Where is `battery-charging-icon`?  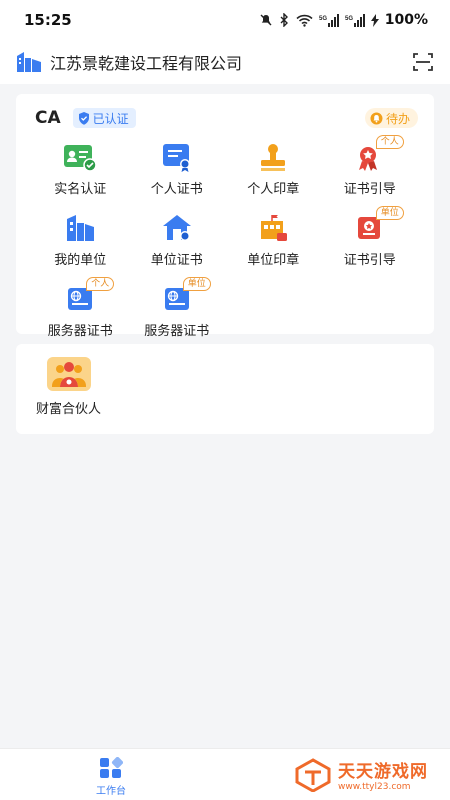
battery-charging-icon is located at coordinates (374, 20).